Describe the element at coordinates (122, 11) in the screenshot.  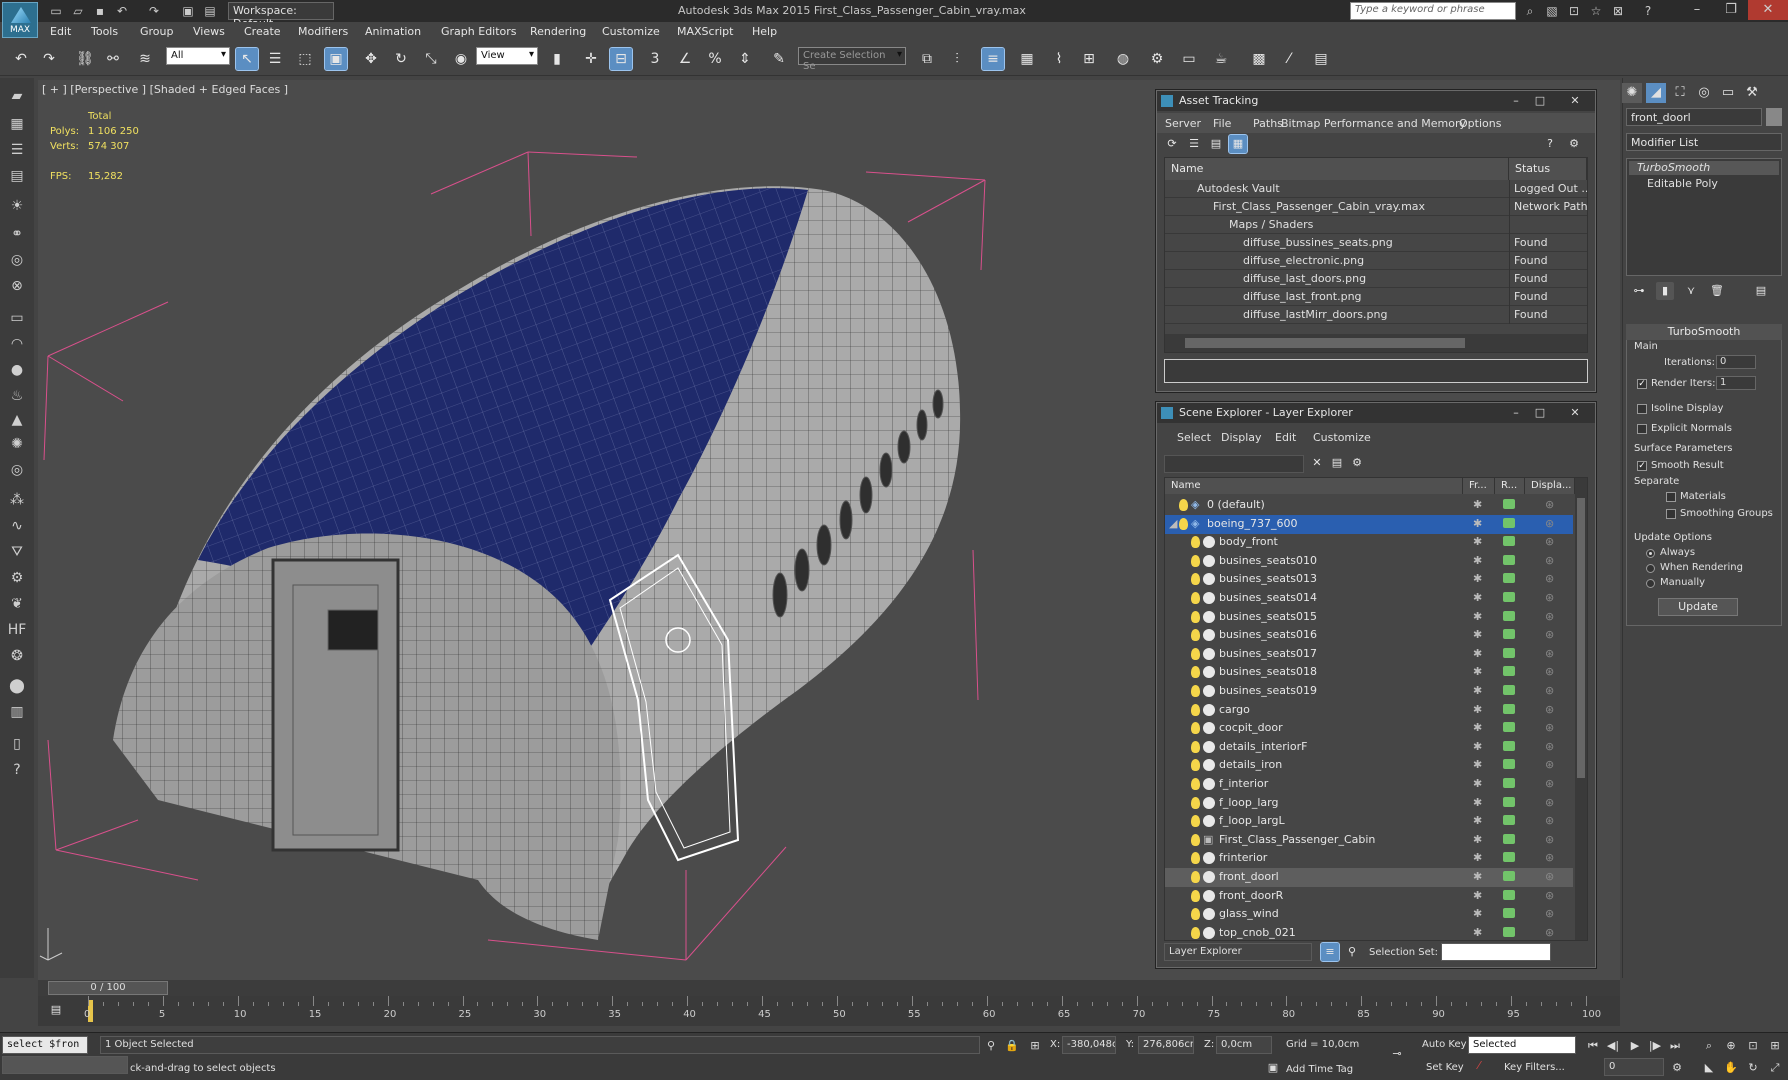
I see `undo-quick-icon: ↶` at that location.